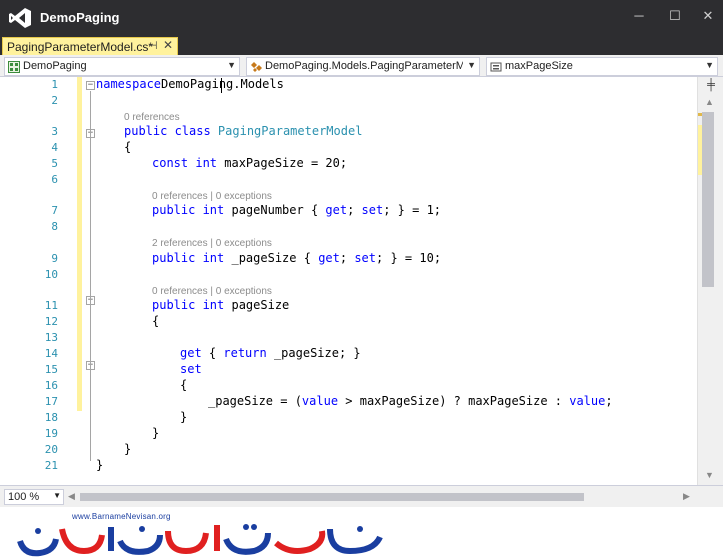  I want to click on watermark-logo: www.BarnameNevisan.org, so click(361, 533).